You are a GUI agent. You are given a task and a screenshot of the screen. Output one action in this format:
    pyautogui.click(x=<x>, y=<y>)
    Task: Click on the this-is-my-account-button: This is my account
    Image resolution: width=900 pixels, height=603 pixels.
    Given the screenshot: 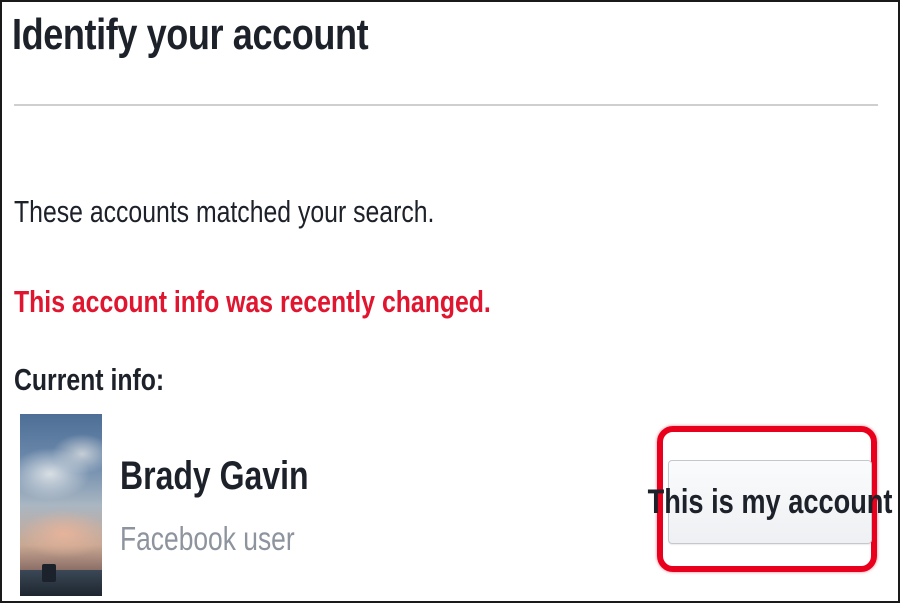 What is the action you would take?
    pyautogui.click(x=770, y=502)
    